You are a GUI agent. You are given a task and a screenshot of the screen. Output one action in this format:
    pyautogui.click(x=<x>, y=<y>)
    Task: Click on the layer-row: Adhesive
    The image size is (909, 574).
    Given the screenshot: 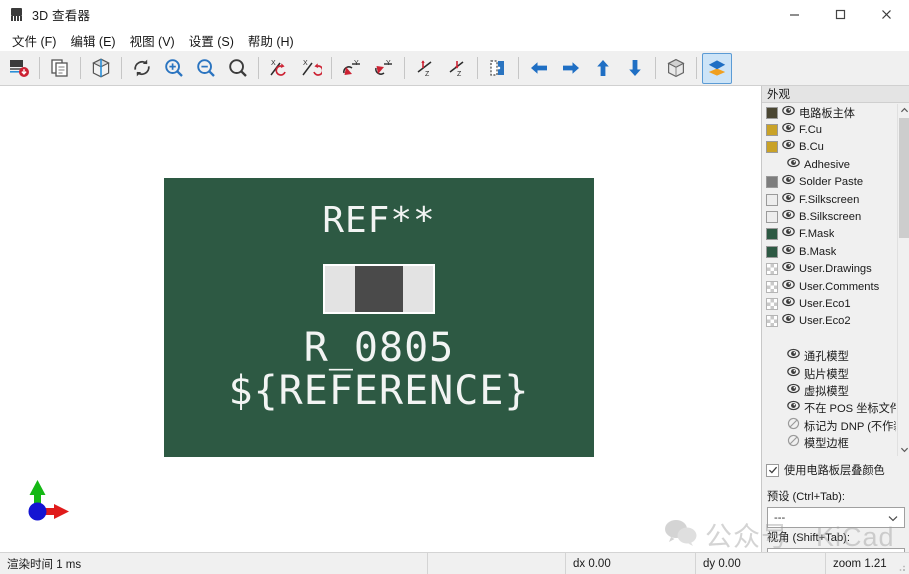 What is the action you would take?
    pyautogui.click(x=829, y=164)
    